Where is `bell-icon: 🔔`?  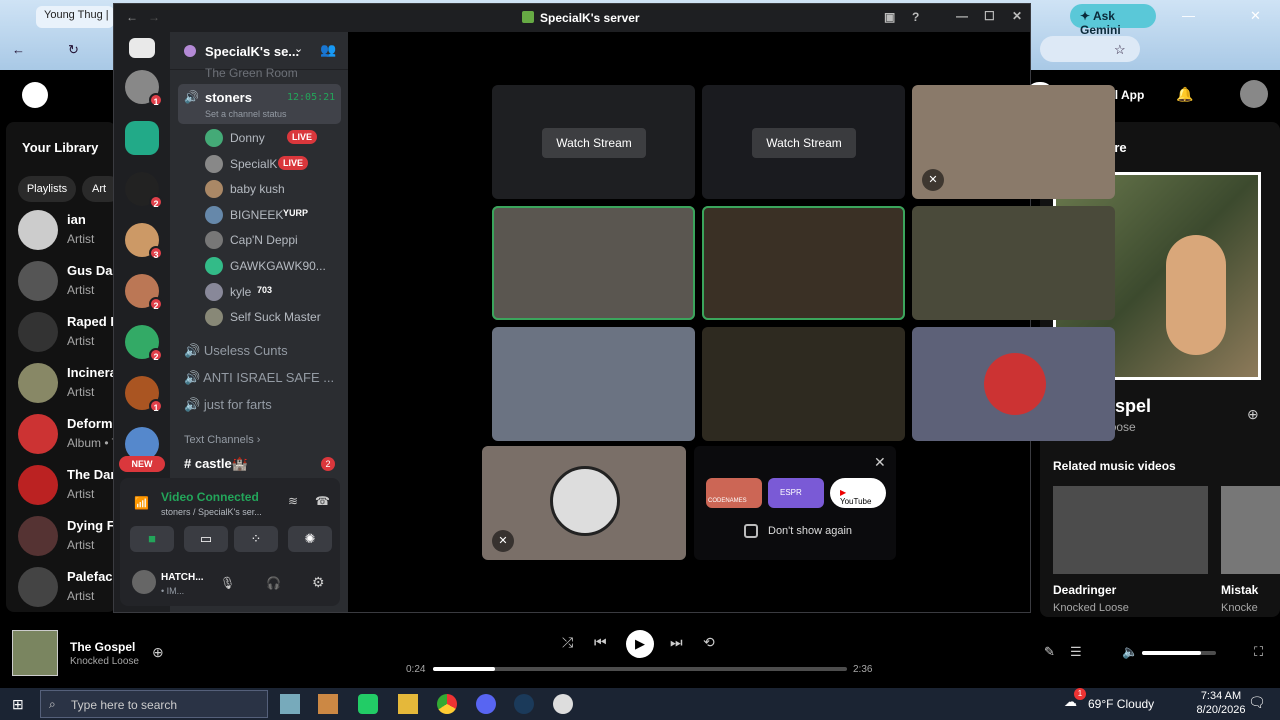 bell-icon: 🔔 is located at coordinates (1184, 94).